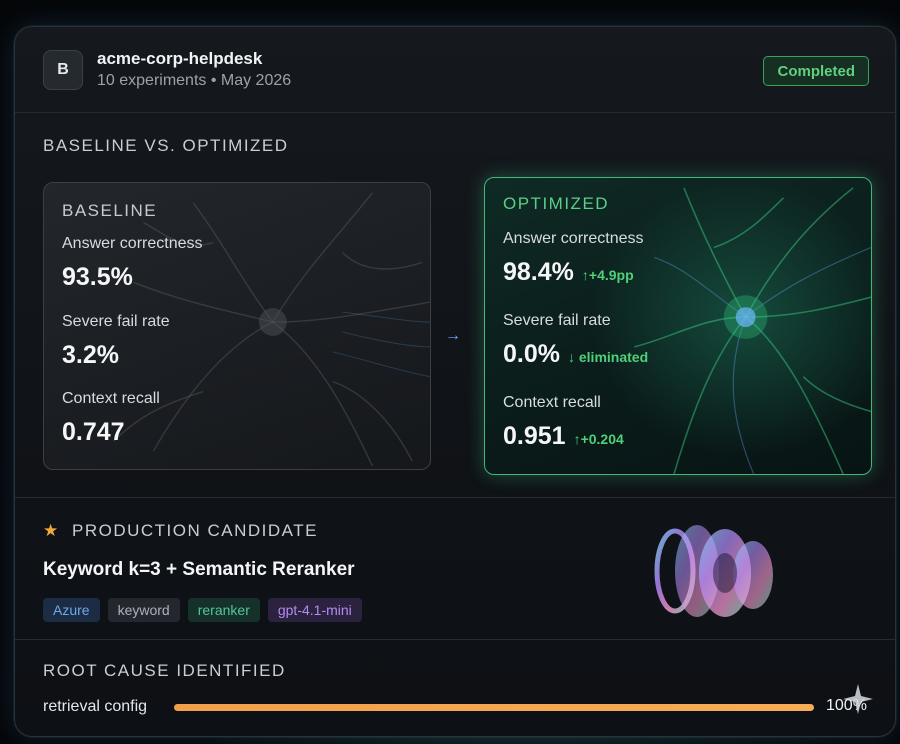 Image resolution: width=900 pixels, height=744 pixels. Describe the element at coordinates (607, 275) in the screenshot. I see `answer-correctness-delta: ↑+4.9pp` at that location.